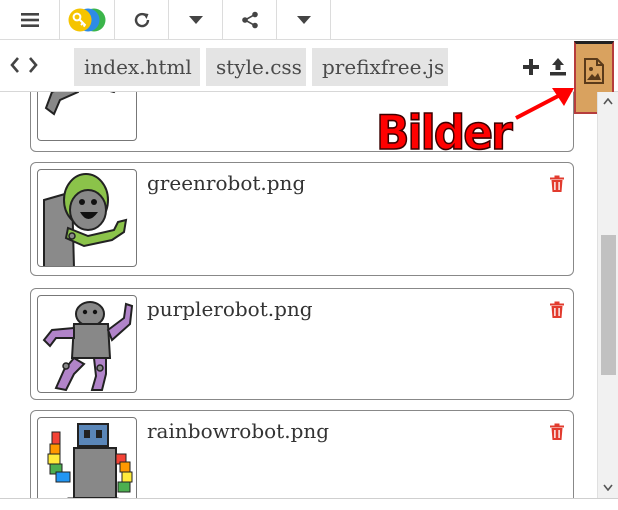  I want to click on top-toolbar, so click(309, 20).